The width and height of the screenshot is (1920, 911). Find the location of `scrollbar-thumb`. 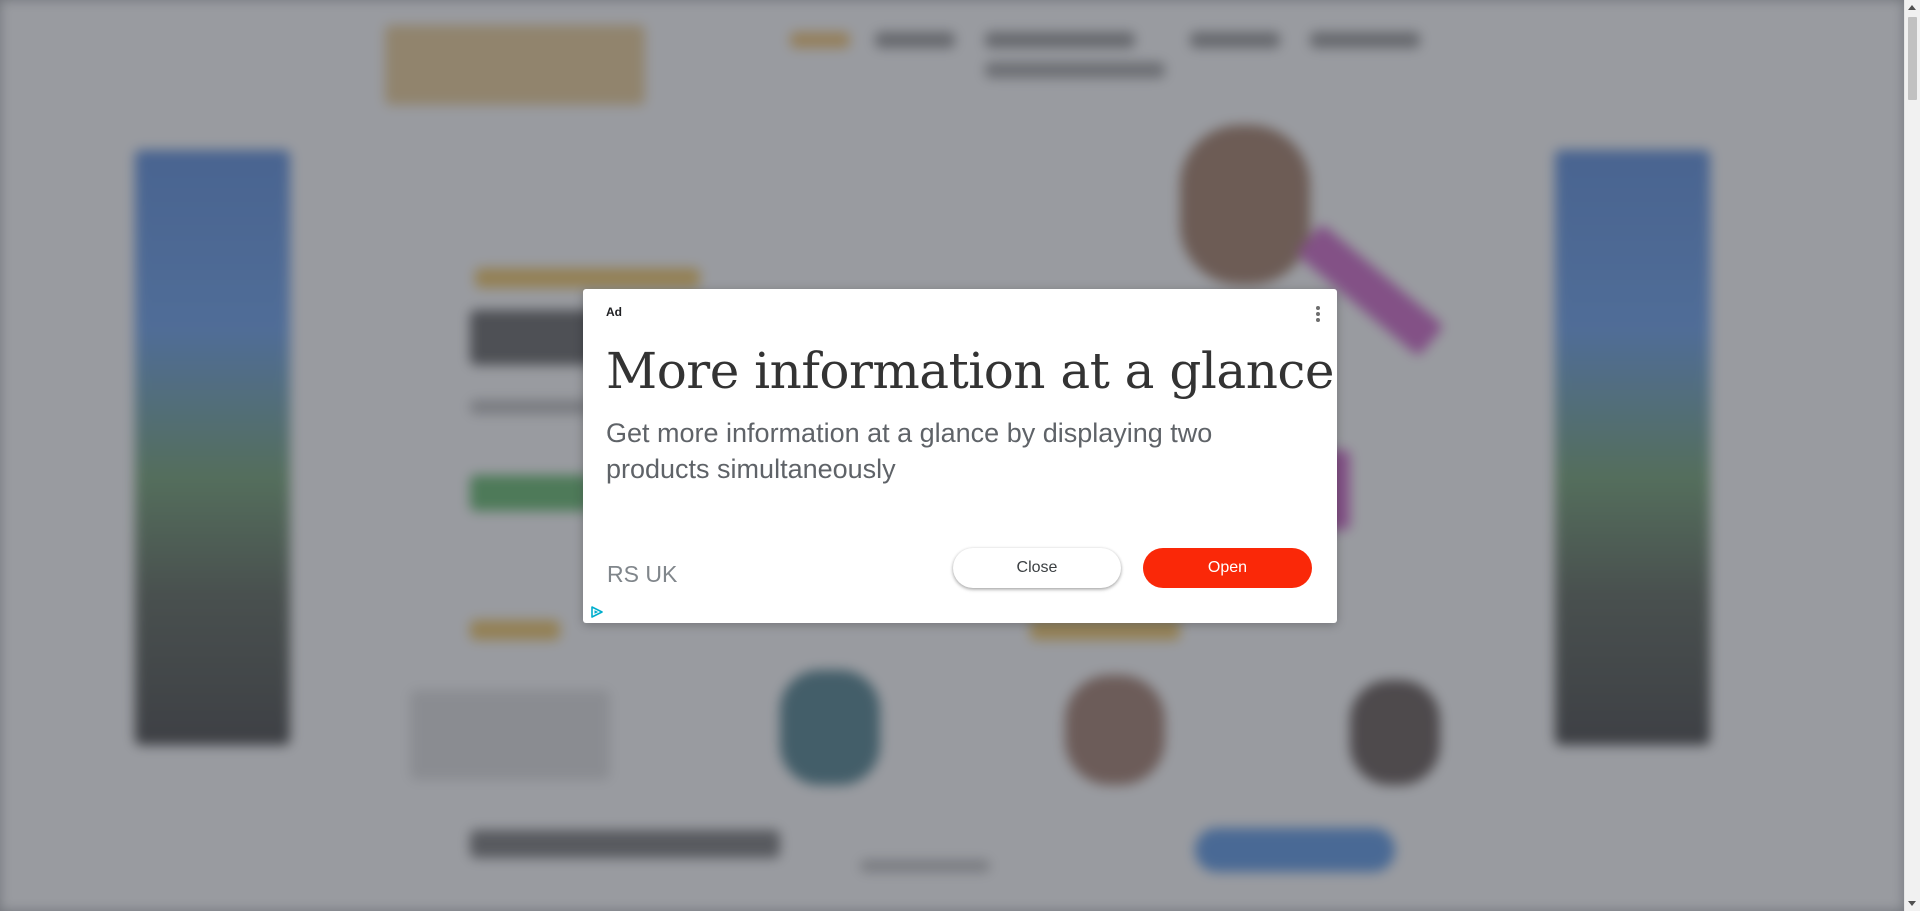

scrollbar-thumb is located at coordinates (1912, 58).